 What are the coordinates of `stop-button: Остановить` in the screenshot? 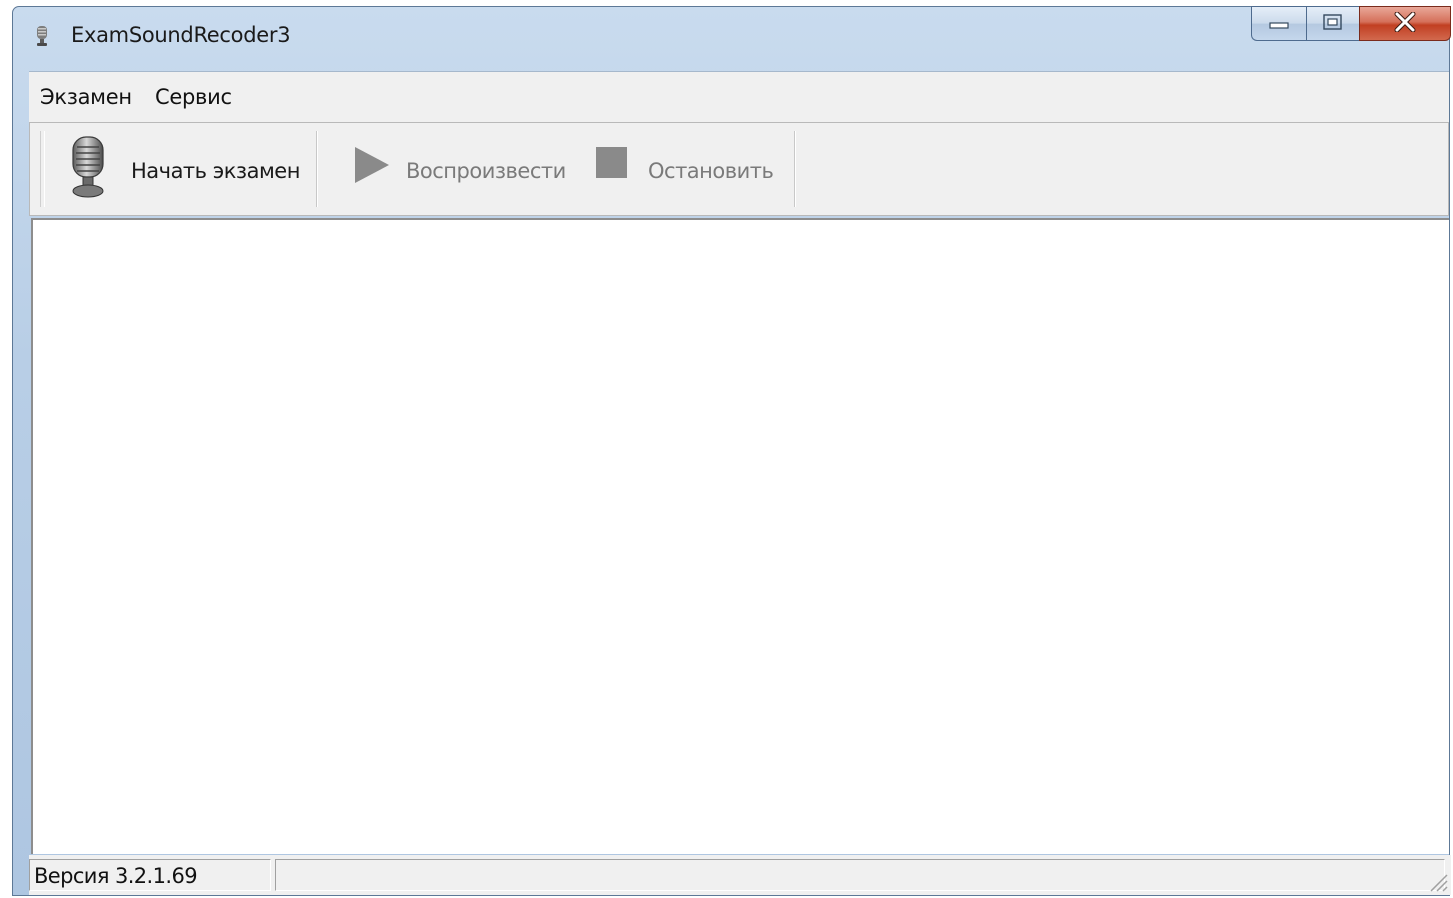 It's located at (683, 169).